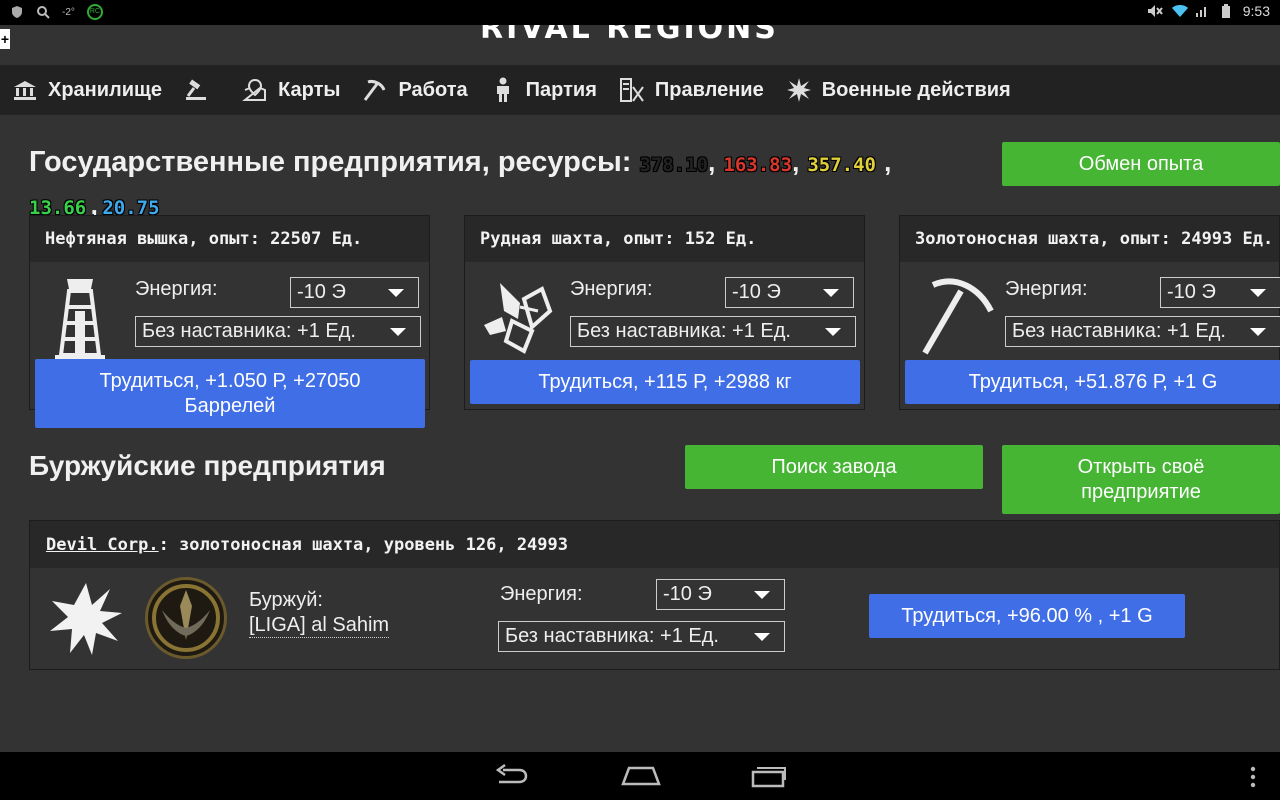 This screenshot has width=1280, height=800. Describe the element at coordinates (433, 89) in the screenshot. I see `nav-label: Работа` at that location.